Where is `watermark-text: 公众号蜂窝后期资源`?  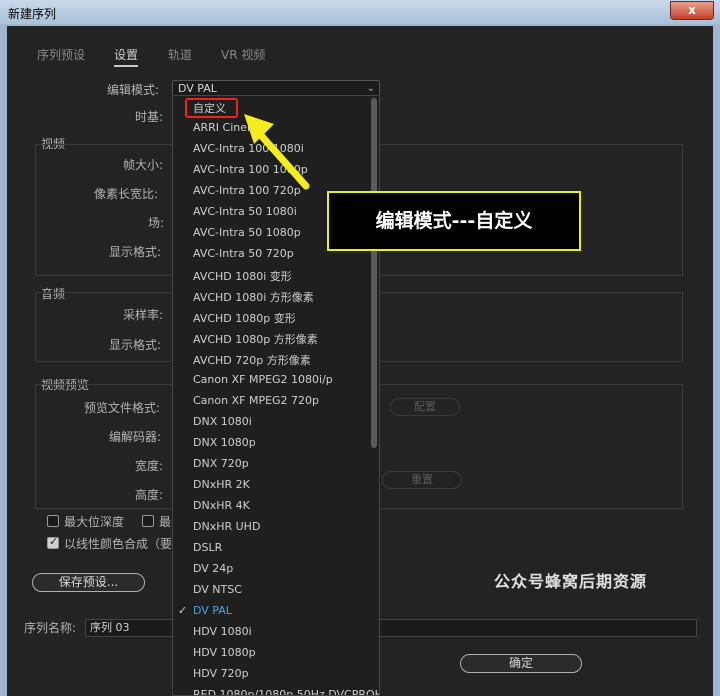 watermark-text: 公众号蜂窝后期资源 is located at coordinates (571, 581).